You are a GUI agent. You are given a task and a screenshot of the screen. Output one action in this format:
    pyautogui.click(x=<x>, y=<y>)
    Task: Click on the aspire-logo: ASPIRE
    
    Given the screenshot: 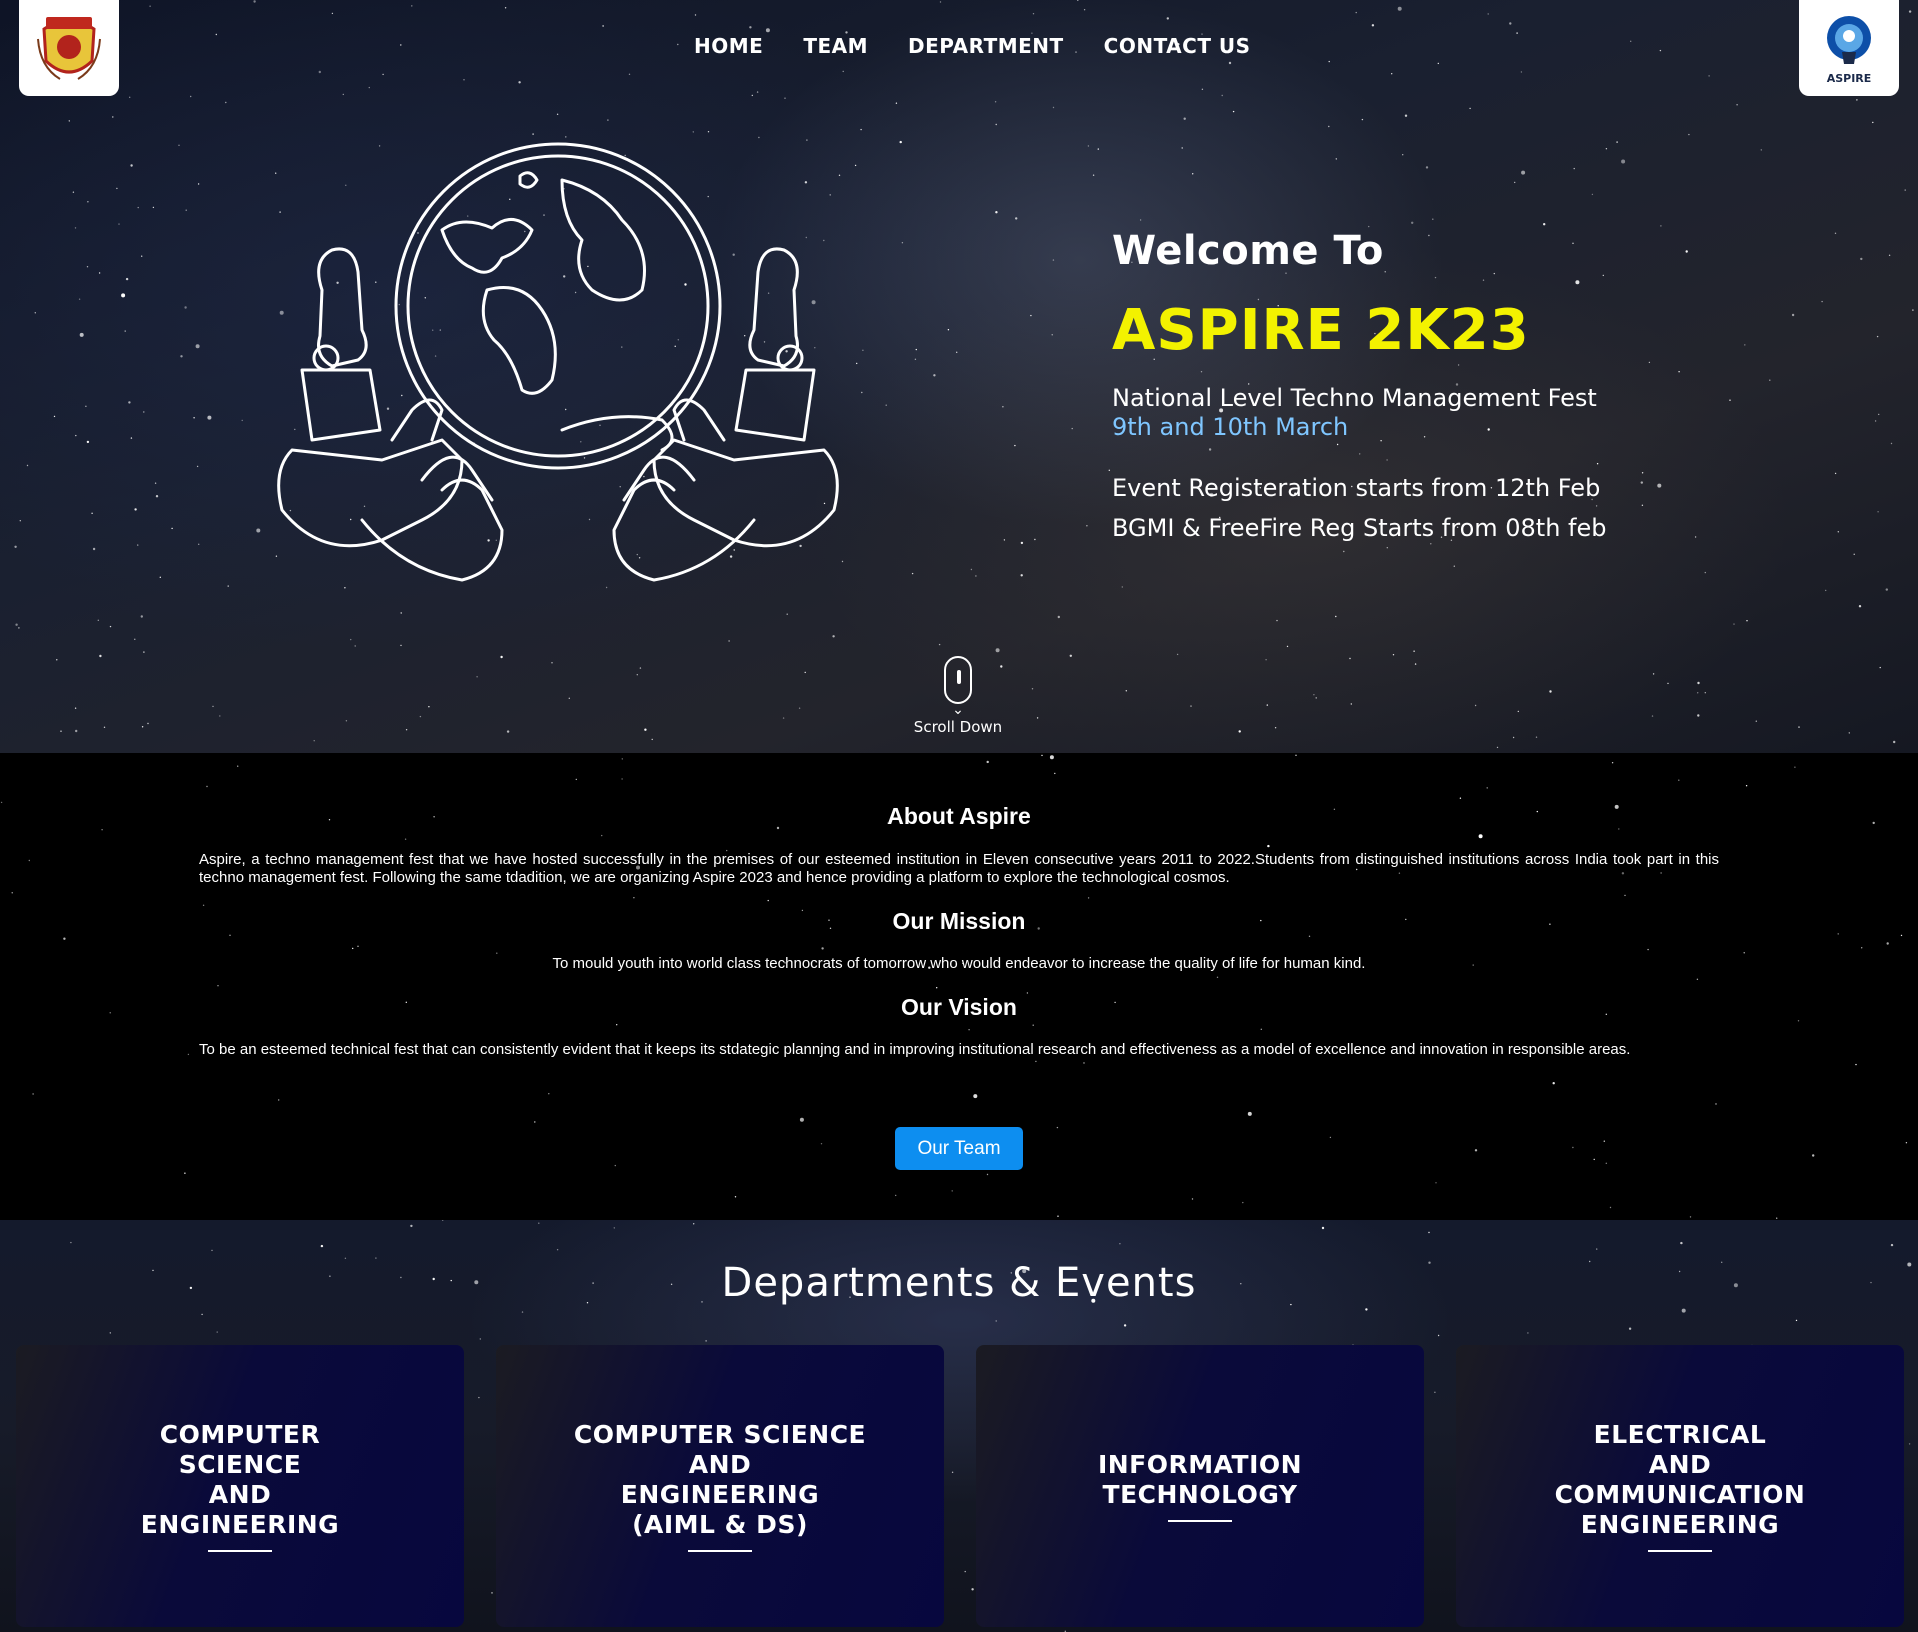 What is the action you would take?
    pyautogui.click(x=1849, y=48)
    